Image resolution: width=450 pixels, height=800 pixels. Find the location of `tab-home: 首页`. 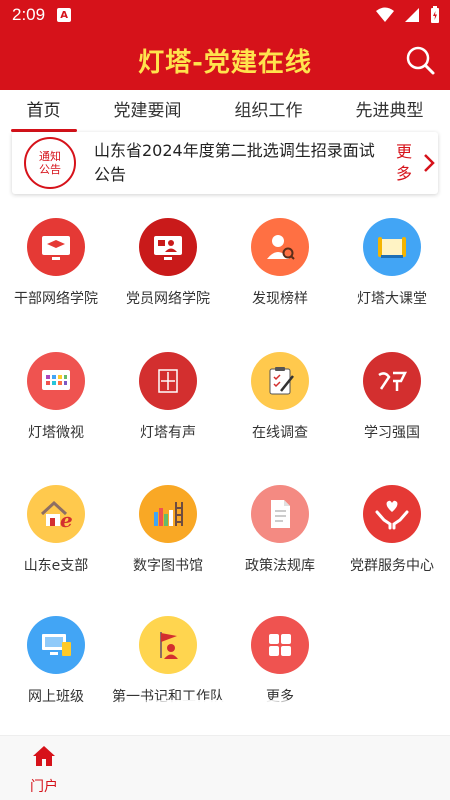

tab-home: 首页 is located at coordinates (43, 111).